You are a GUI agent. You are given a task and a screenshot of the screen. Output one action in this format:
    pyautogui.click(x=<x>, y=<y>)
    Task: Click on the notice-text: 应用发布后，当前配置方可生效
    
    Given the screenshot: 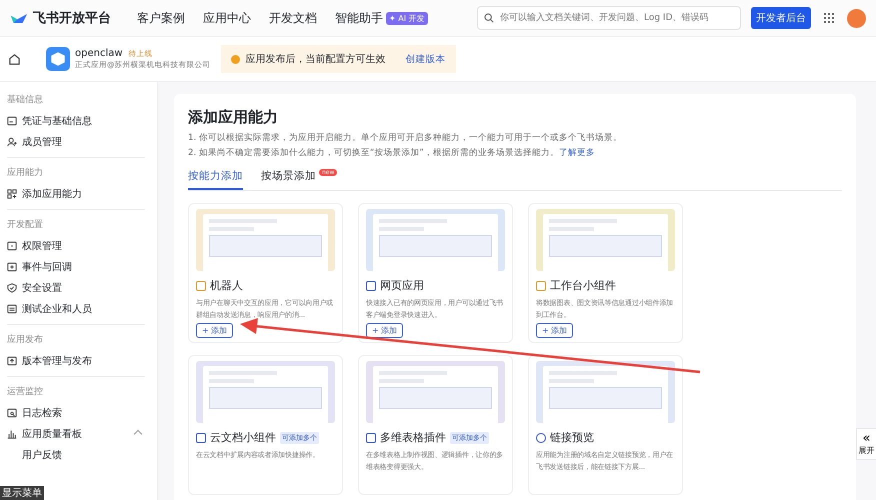 What is the action you would take?
    pyautogui.click(x=316, y=59)
    